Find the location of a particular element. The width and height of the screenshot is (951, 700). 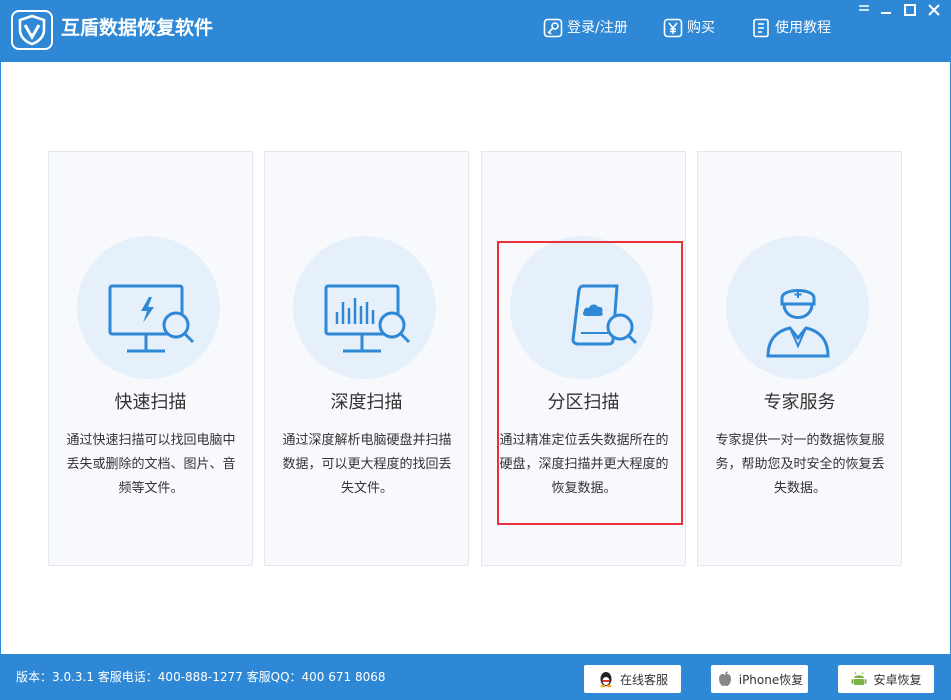

partition-scan-card: 分区扫描 通过精准定位丢失数据所在的硬盘，深度扫描并更大程度的恢复数据。 is located at coordinates (583, 358).